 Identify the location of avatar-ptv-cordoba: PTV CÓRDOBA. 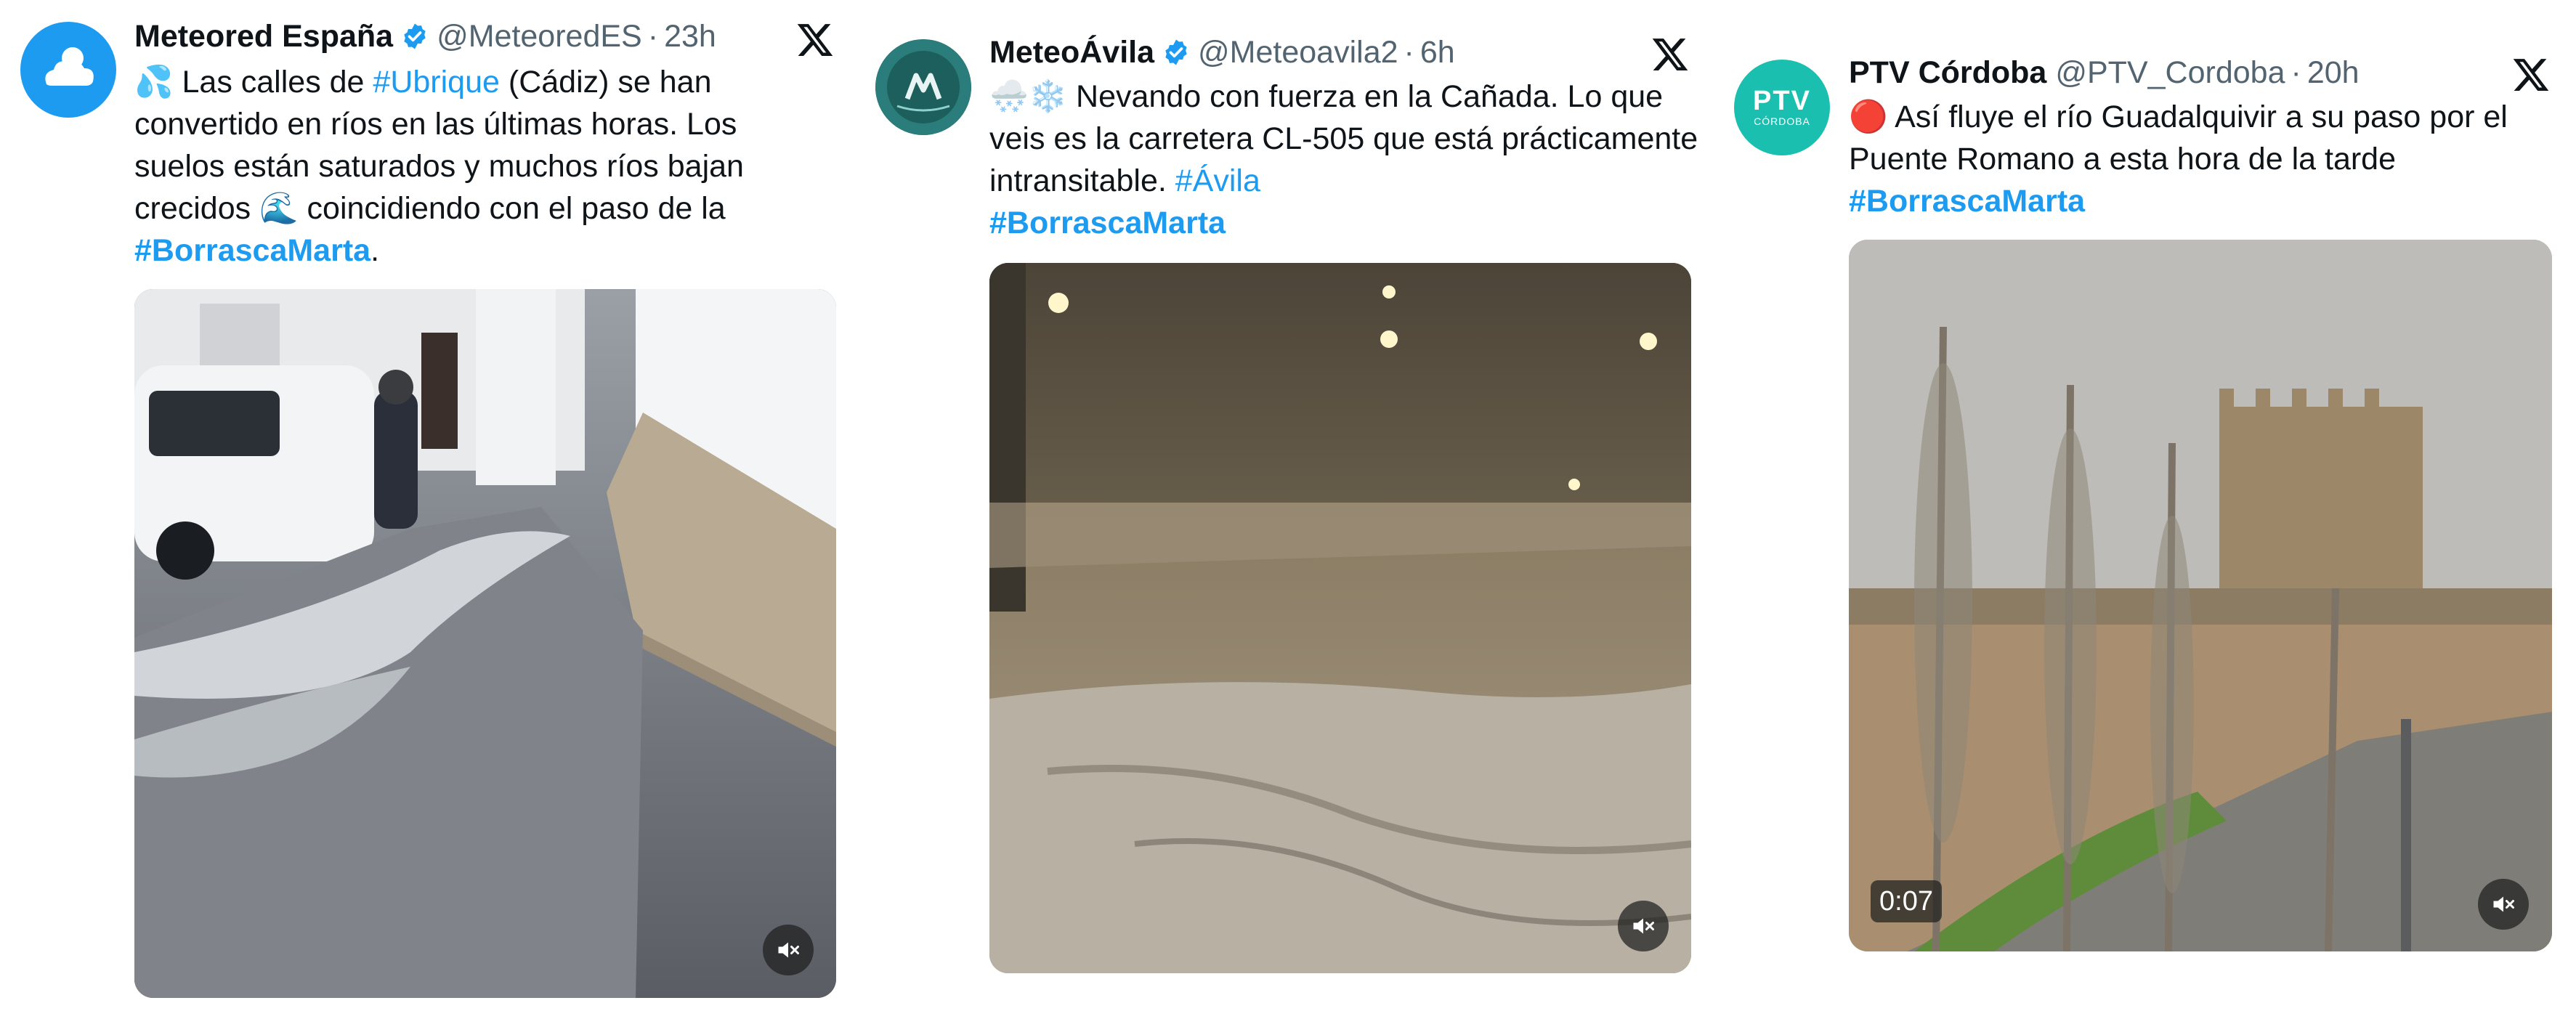
(1782, 108).